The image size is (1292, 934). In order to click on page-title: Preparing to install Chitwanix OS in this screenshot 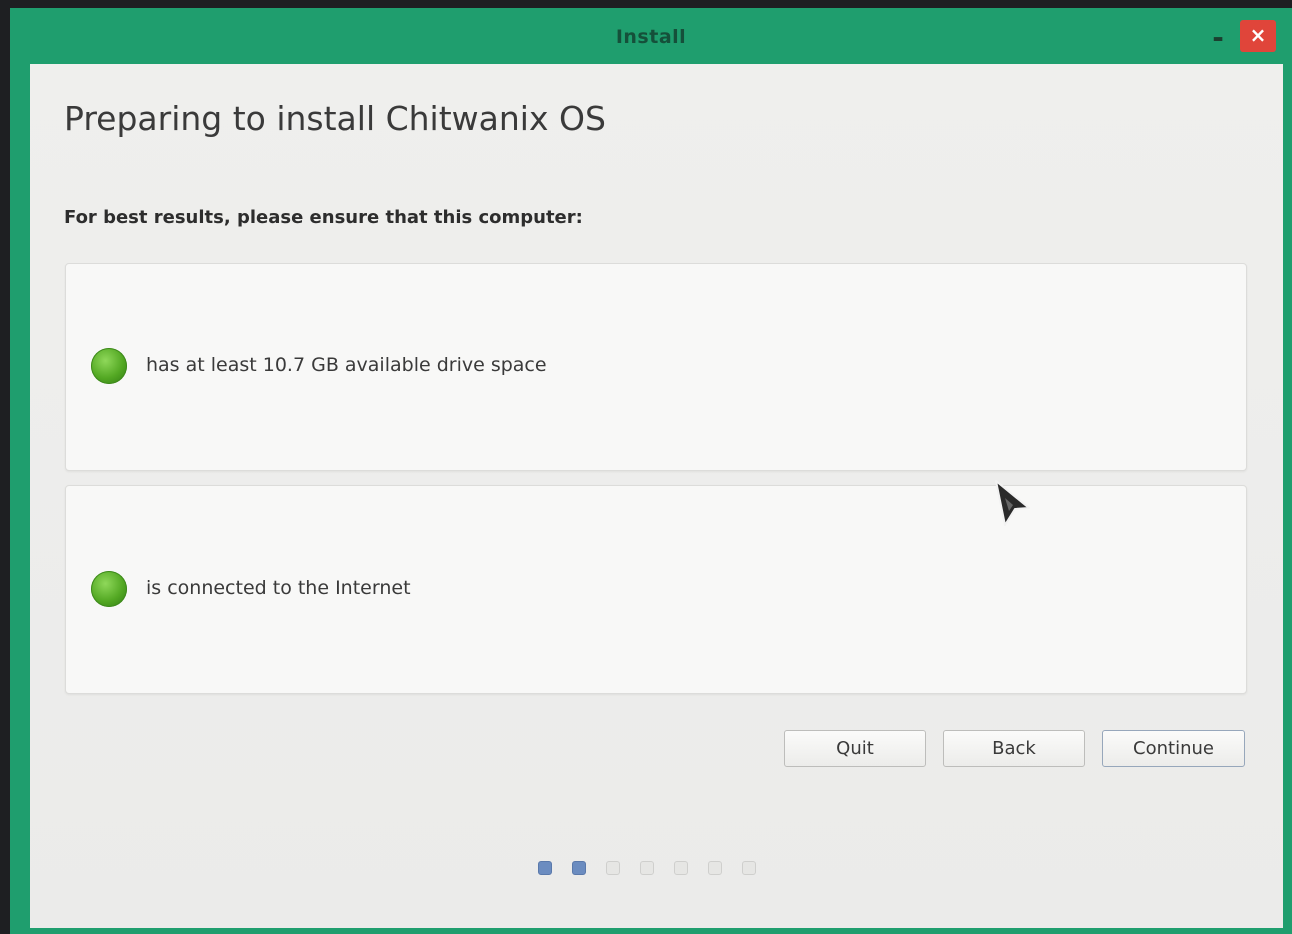, I will do `click(335, 118)`.